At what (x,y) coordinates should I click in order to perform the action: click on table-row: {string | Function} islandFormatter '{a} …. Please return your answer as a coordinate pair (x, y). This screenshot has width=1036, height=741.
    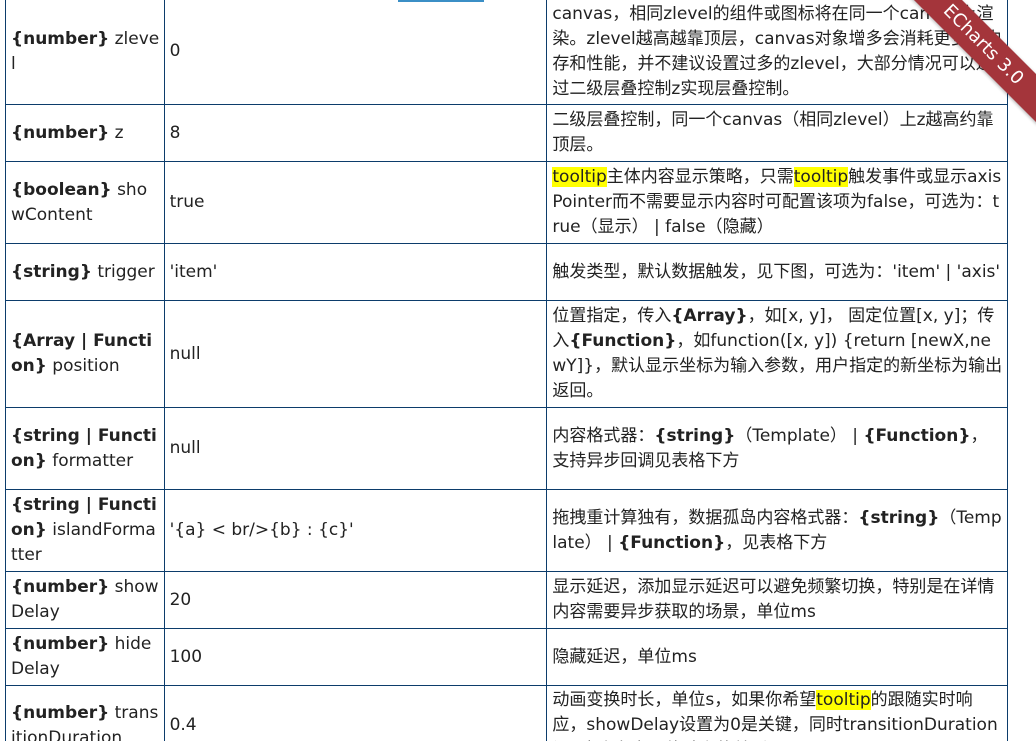
    Looking at the image, I should click on (506, 530).